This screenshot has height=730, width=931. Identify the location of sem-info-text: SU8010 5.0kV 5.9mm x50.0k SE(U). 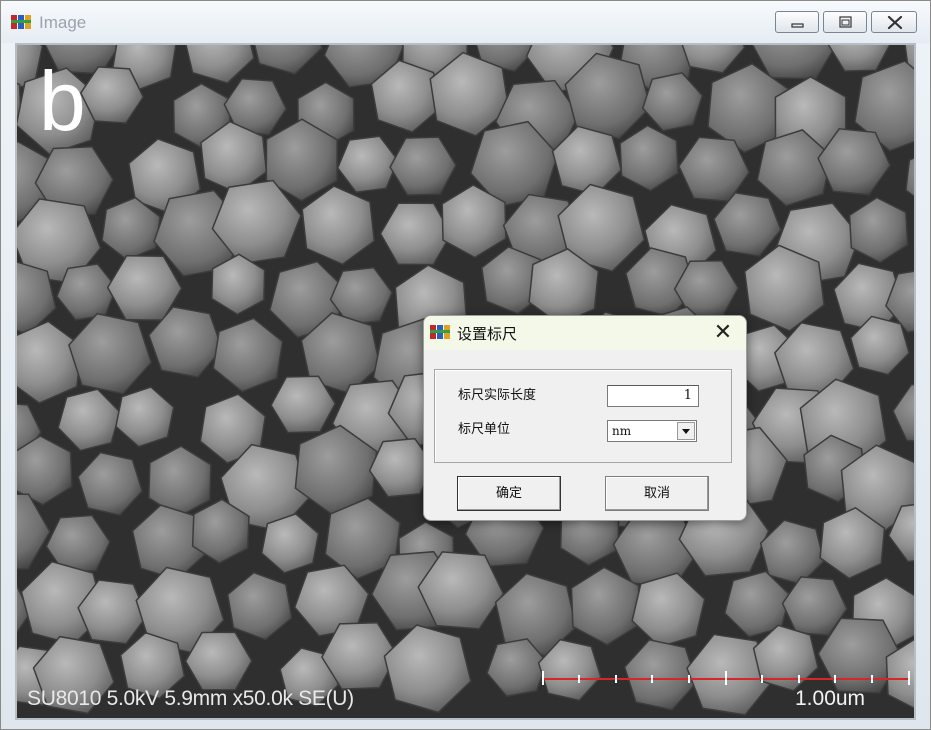
(190, 698).